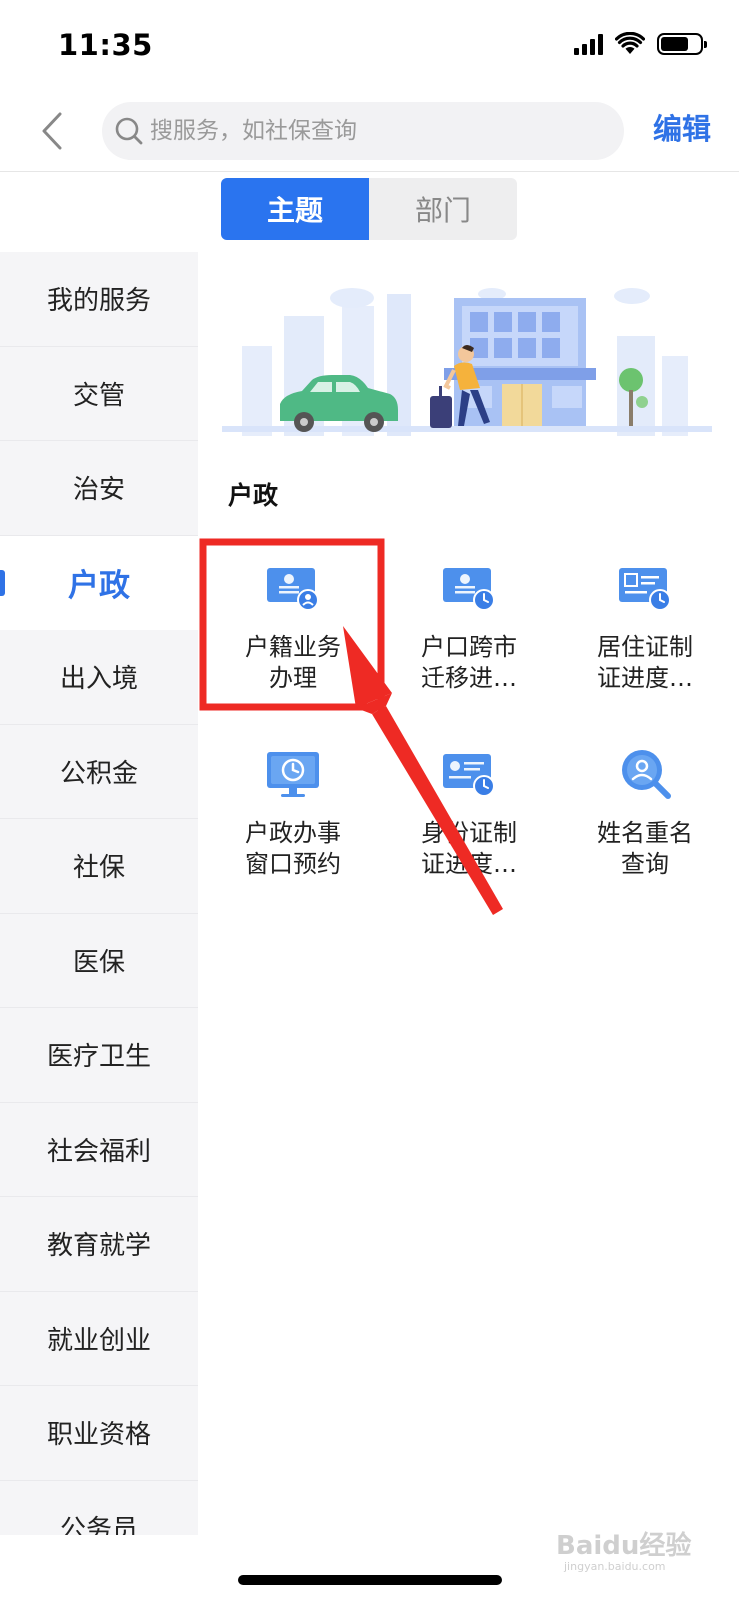  Describe the element at coordinates (253, 495) in the screenshot. I see `section-title: 户政` at that location.